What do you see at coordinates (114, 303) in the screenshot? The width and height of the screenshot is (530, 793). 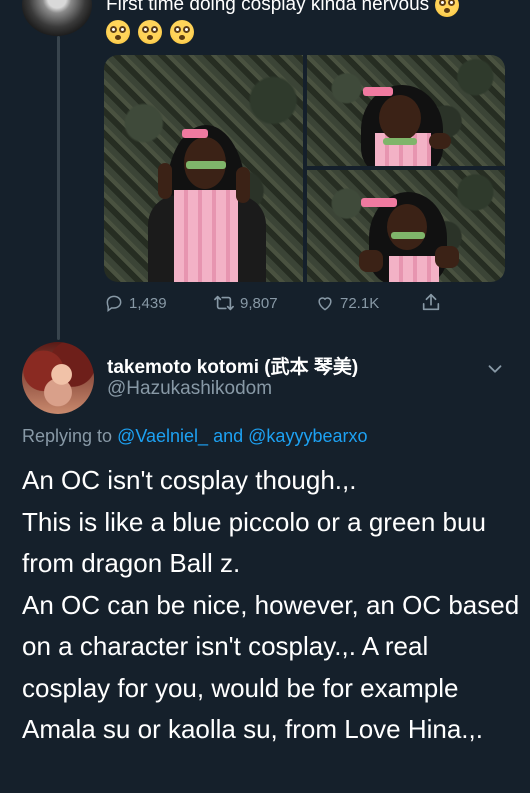 I see `reply-icon` at bounding box center [114, 303].